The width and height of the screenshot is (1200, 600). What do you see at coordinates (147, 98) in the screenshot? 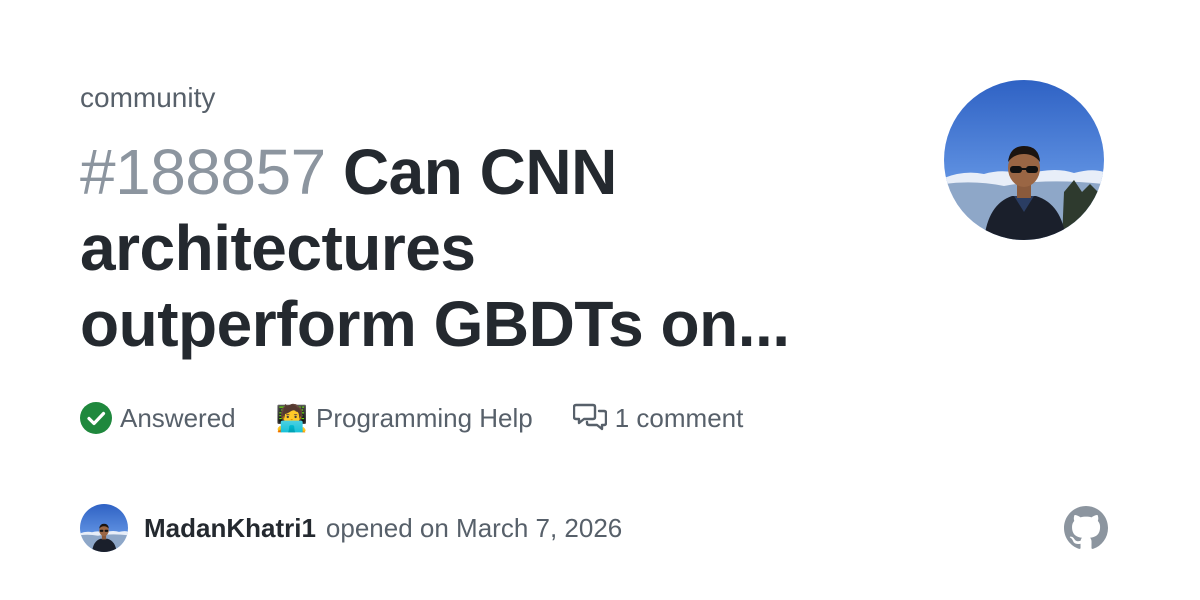
I see `repository-name: community` at bounding box center [147, 98].